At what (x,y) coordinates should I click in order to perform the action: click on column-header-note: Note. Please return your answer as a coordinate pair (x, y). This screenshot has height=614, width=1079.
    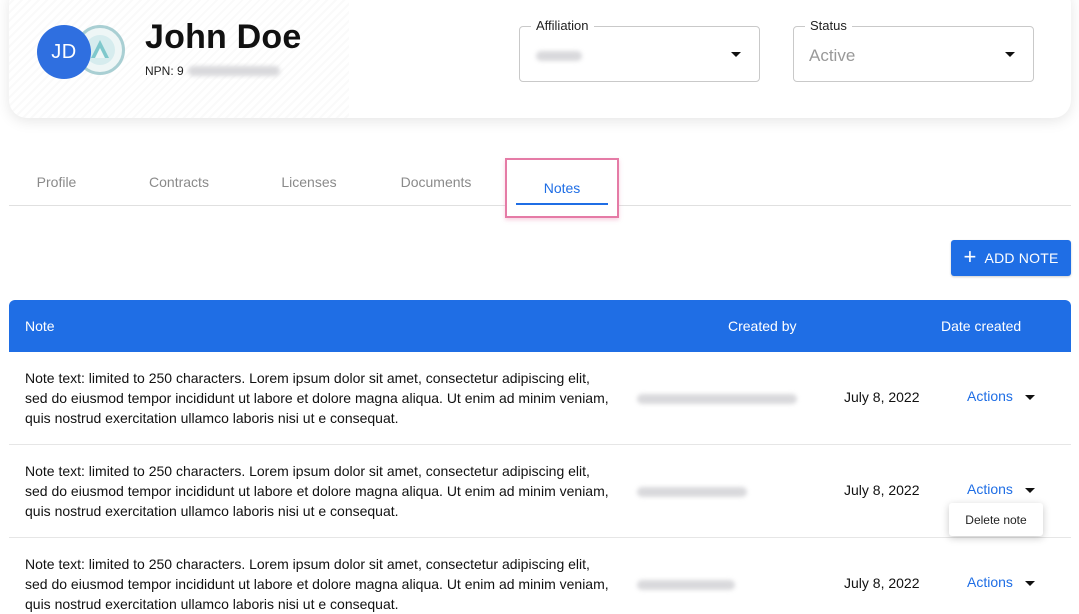
    Looking at the image, I should click on (40, 326).